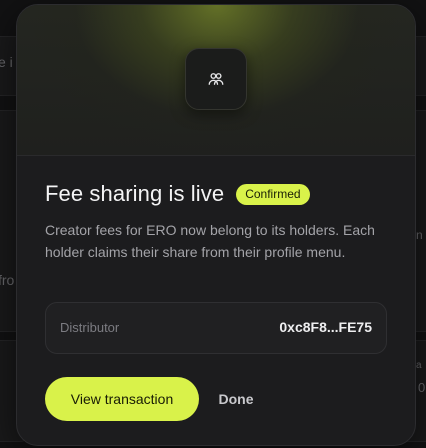 This screenshot has width=426, height=448. What do you see at coordinates (273, 194) in the screenshot?
I see `status-badge: Confirmed` at bounding box center [273, 194].